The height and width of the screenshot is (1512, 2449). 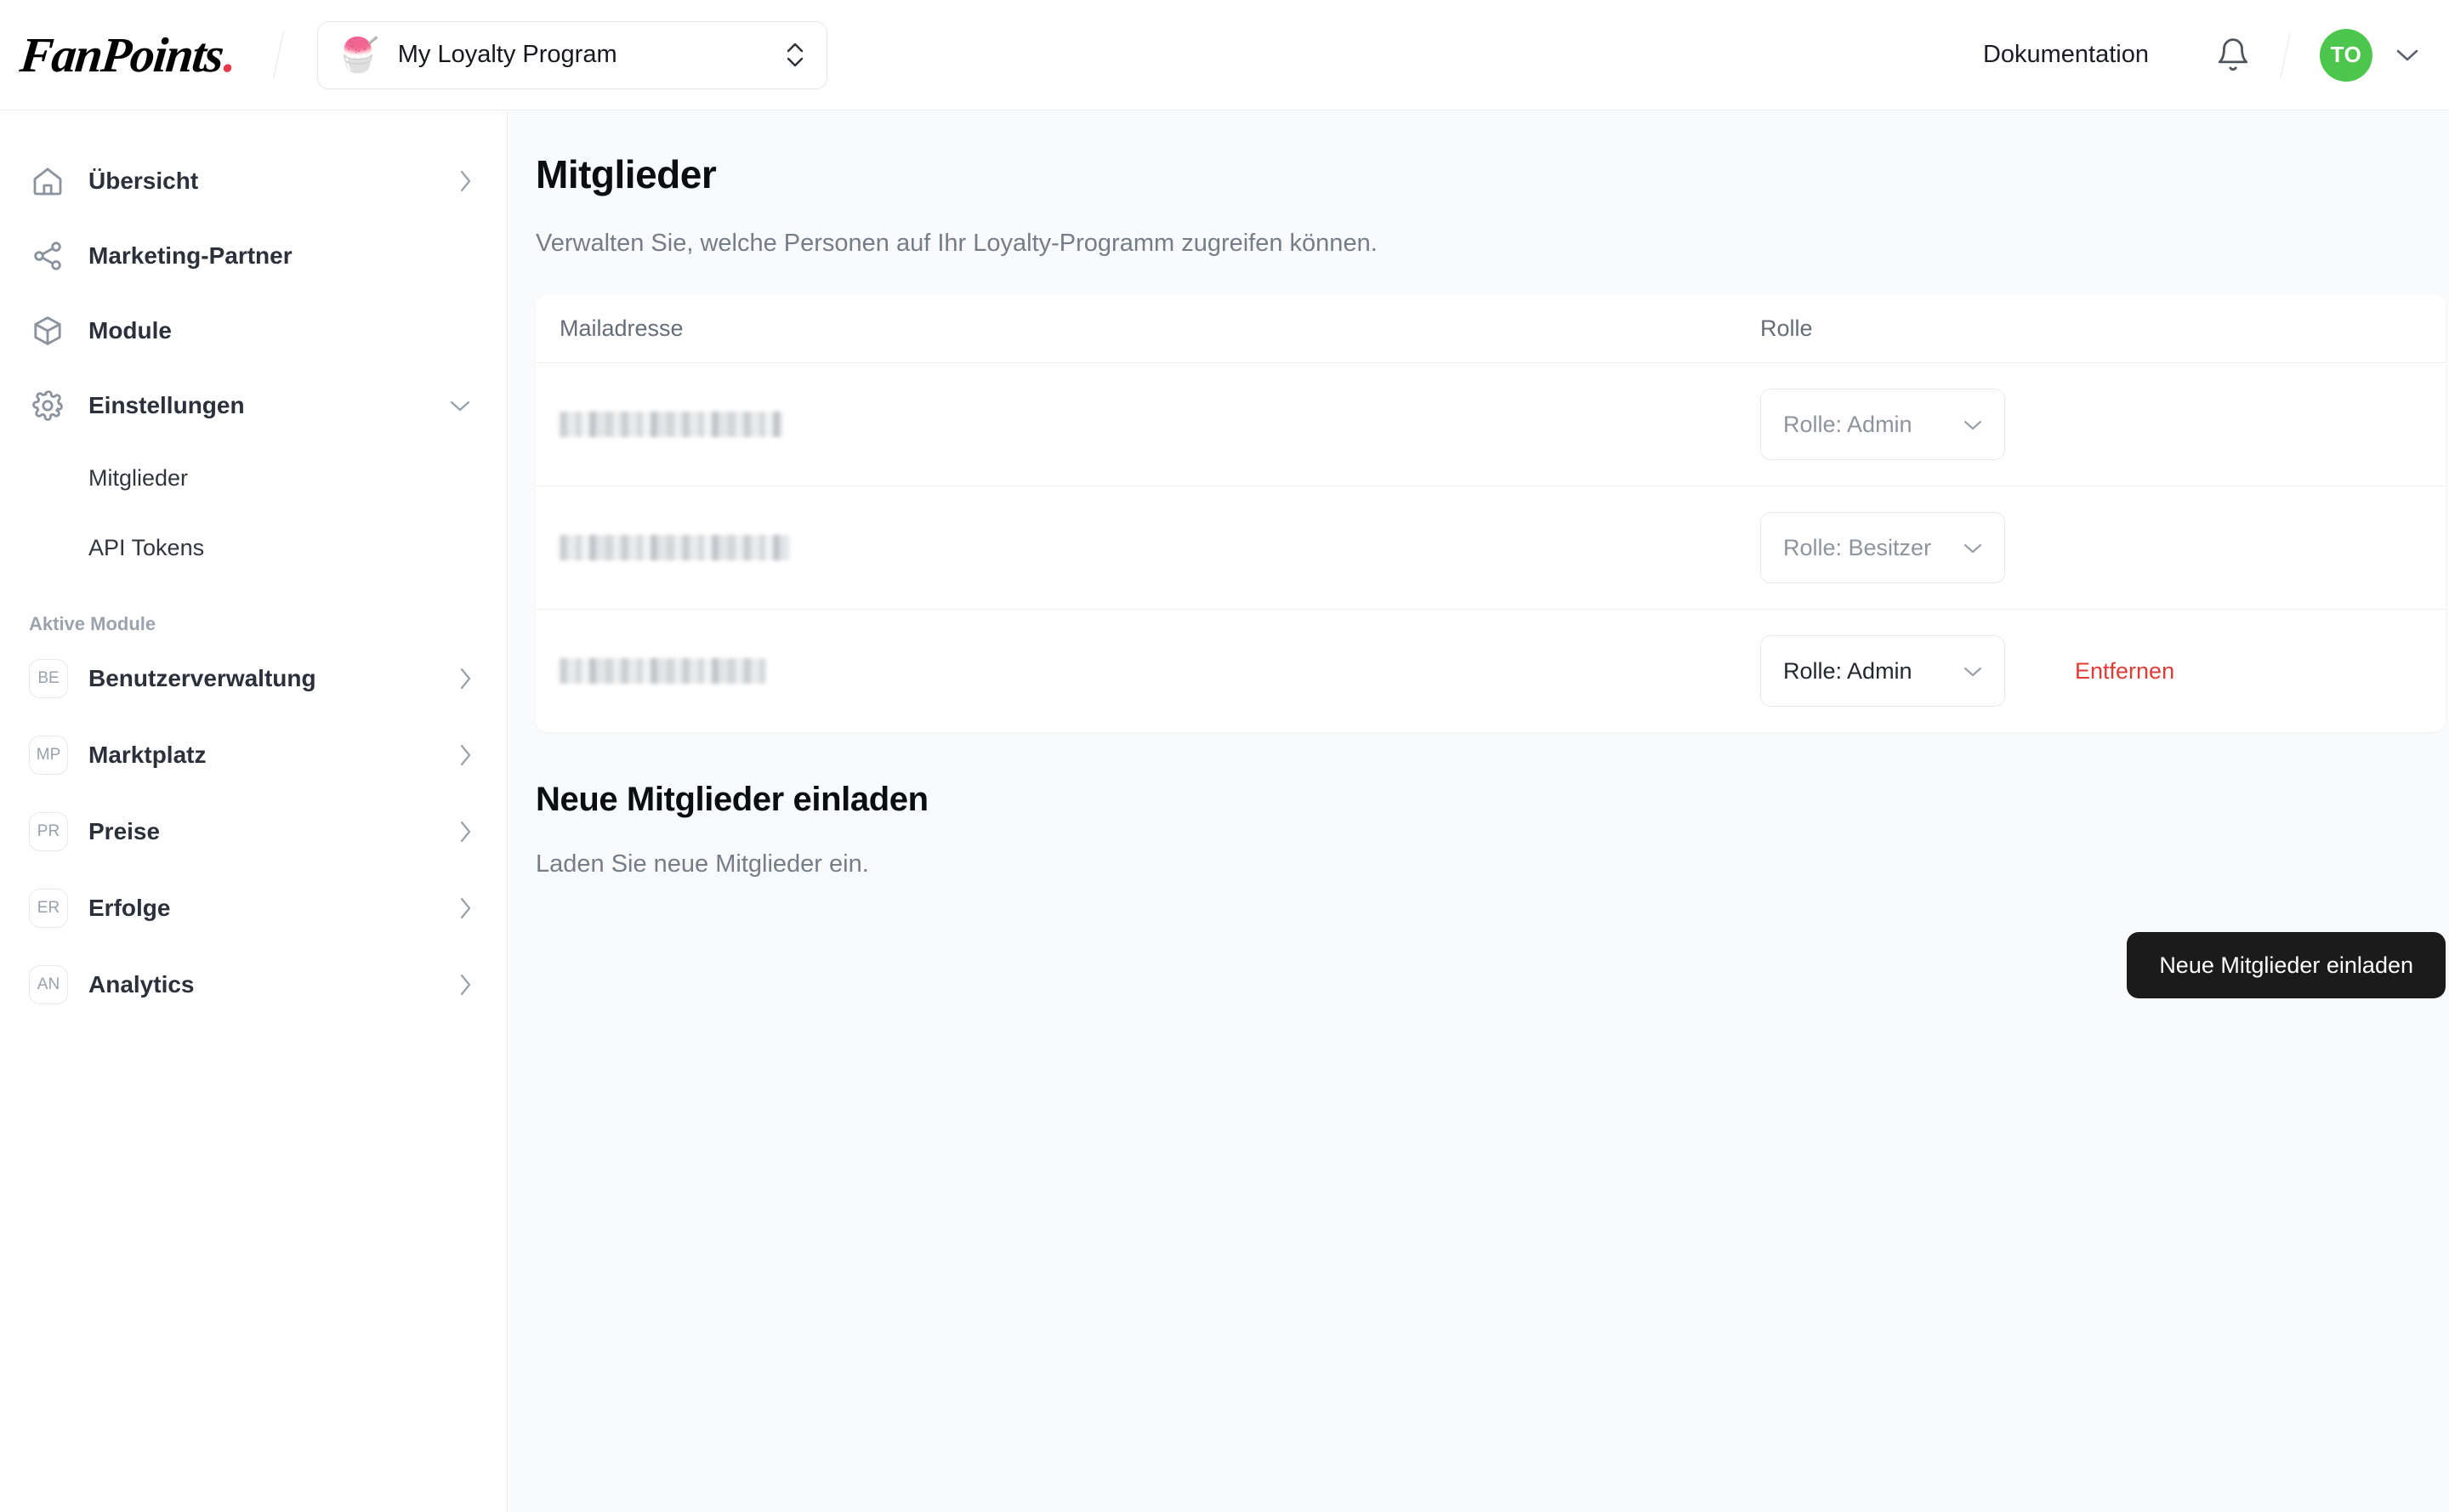 What do you see at coordinates (2285, 54) in the screenshot?
I see `header-right-divider` at bounding box center [2285, 54].